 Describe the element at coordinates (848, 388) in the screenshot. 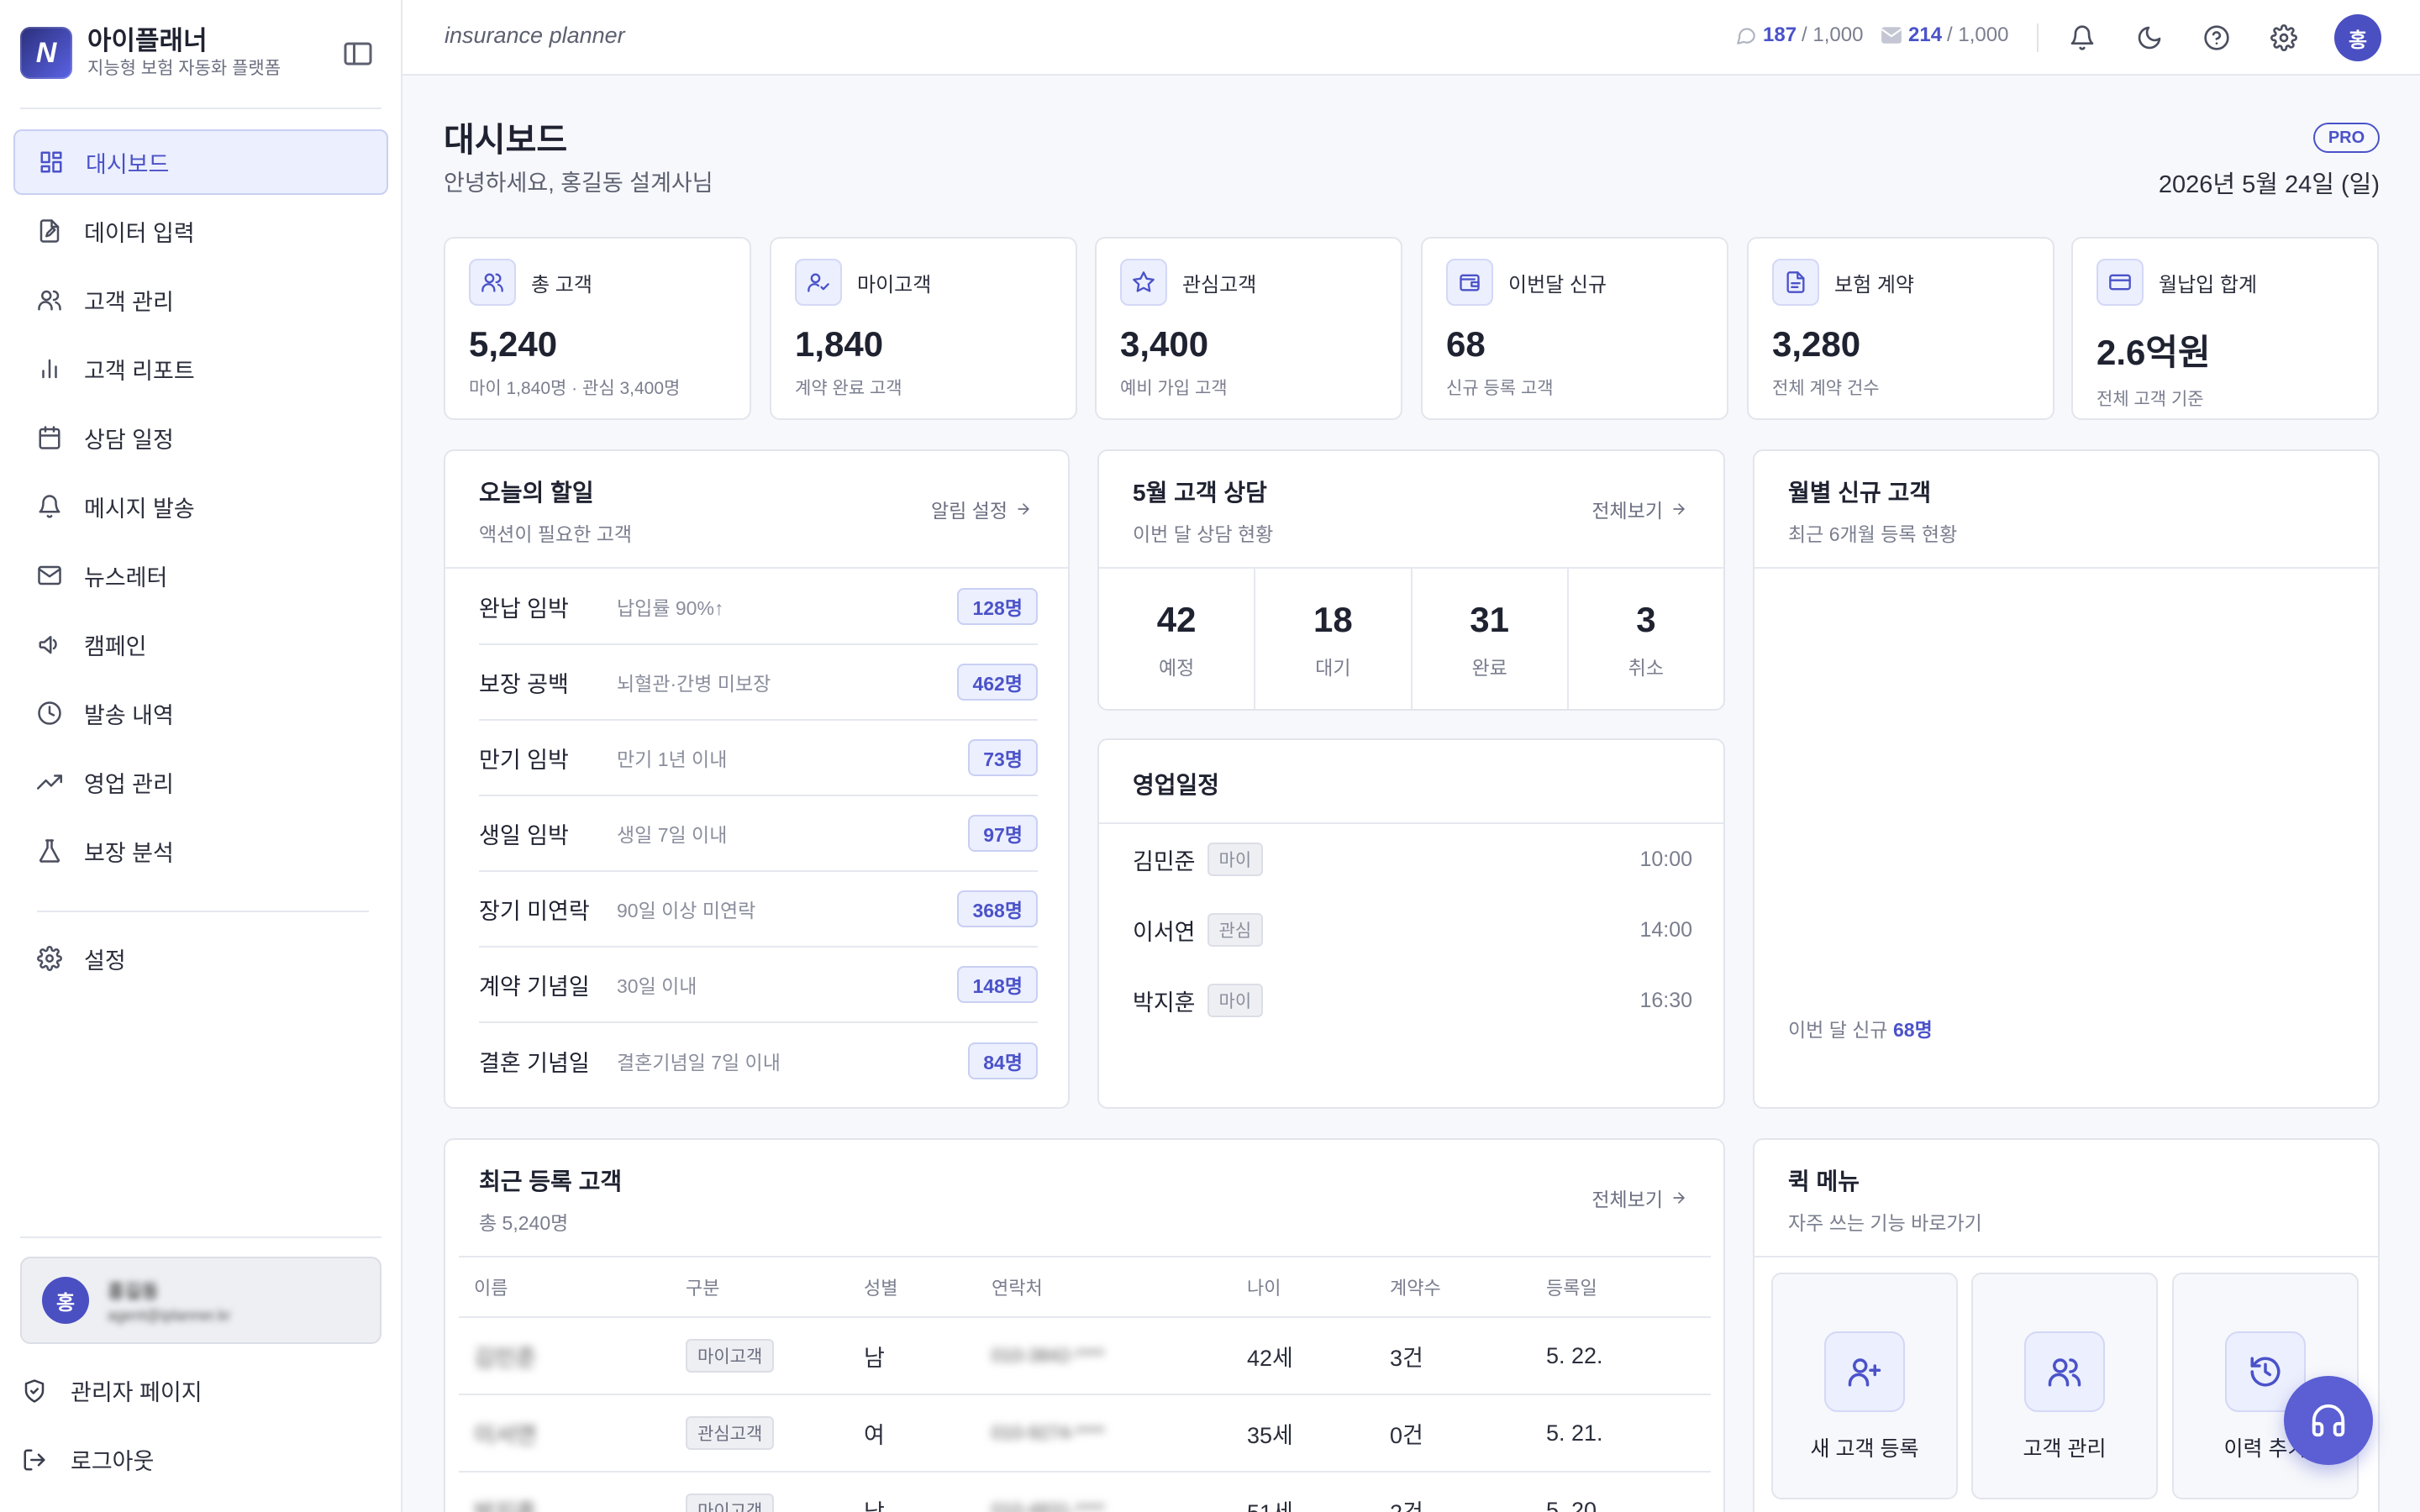

I see `stat-subtext: 계약 완료 고객` at that location.